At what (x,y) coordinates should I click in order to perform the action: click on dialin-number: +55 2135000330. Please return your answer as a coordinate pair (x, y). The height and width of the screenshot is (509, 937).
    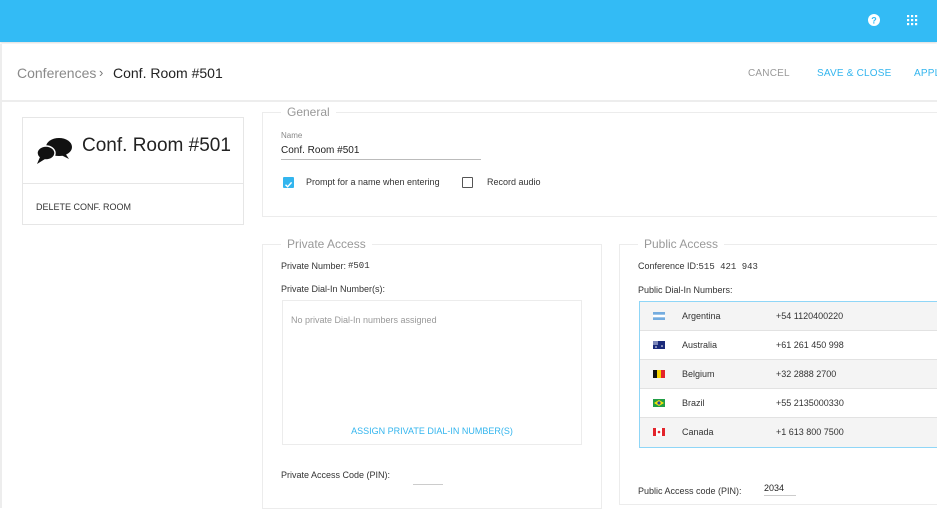
    Looking at the image, I should click on (810, 403).